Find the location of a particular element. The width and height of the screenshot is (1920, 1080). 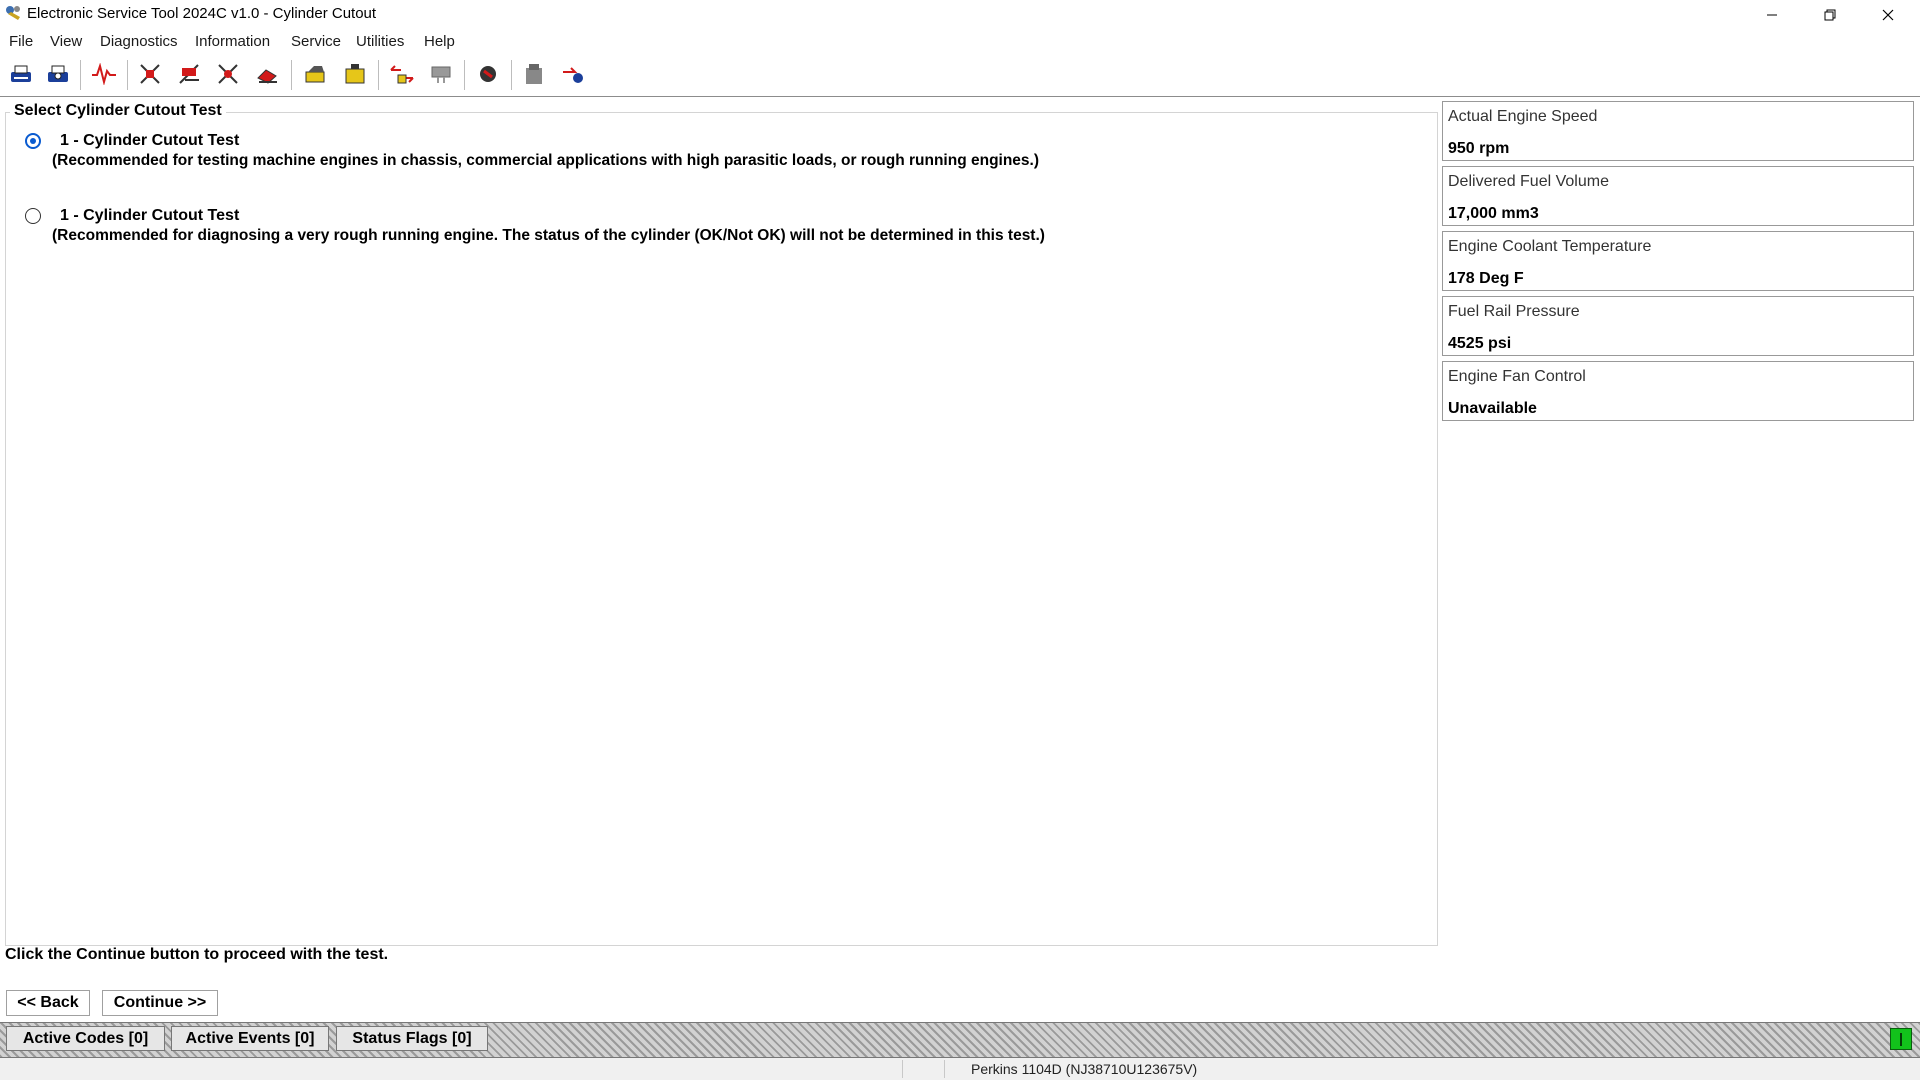

connection-status-icon is located at coordinates (1901, 1039).